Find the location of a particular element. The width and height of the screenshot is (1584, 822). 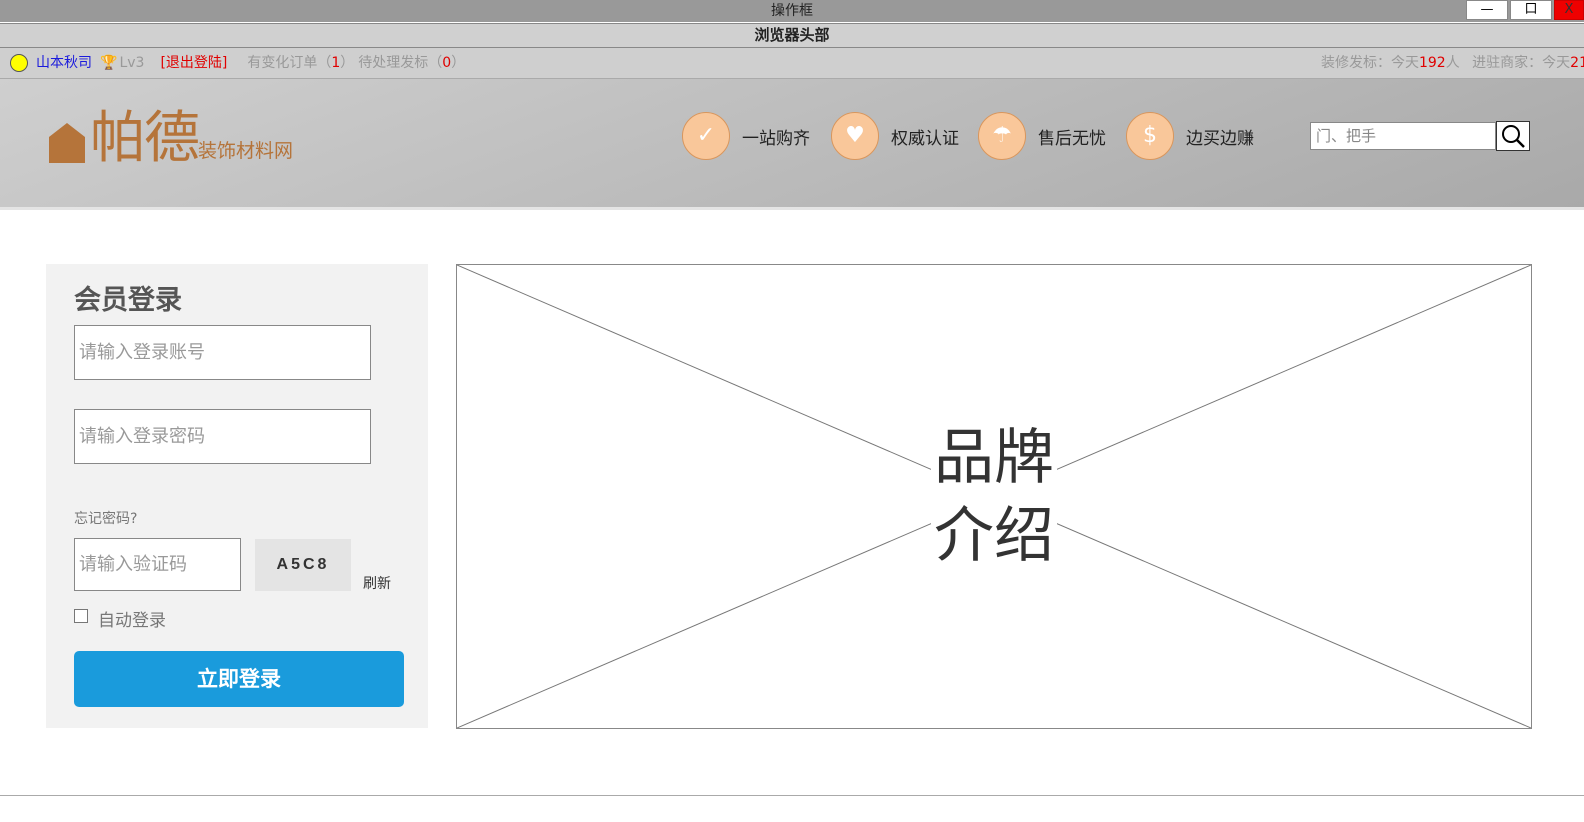

feature-label: 权威认证 is located at coordinates (925, 138).